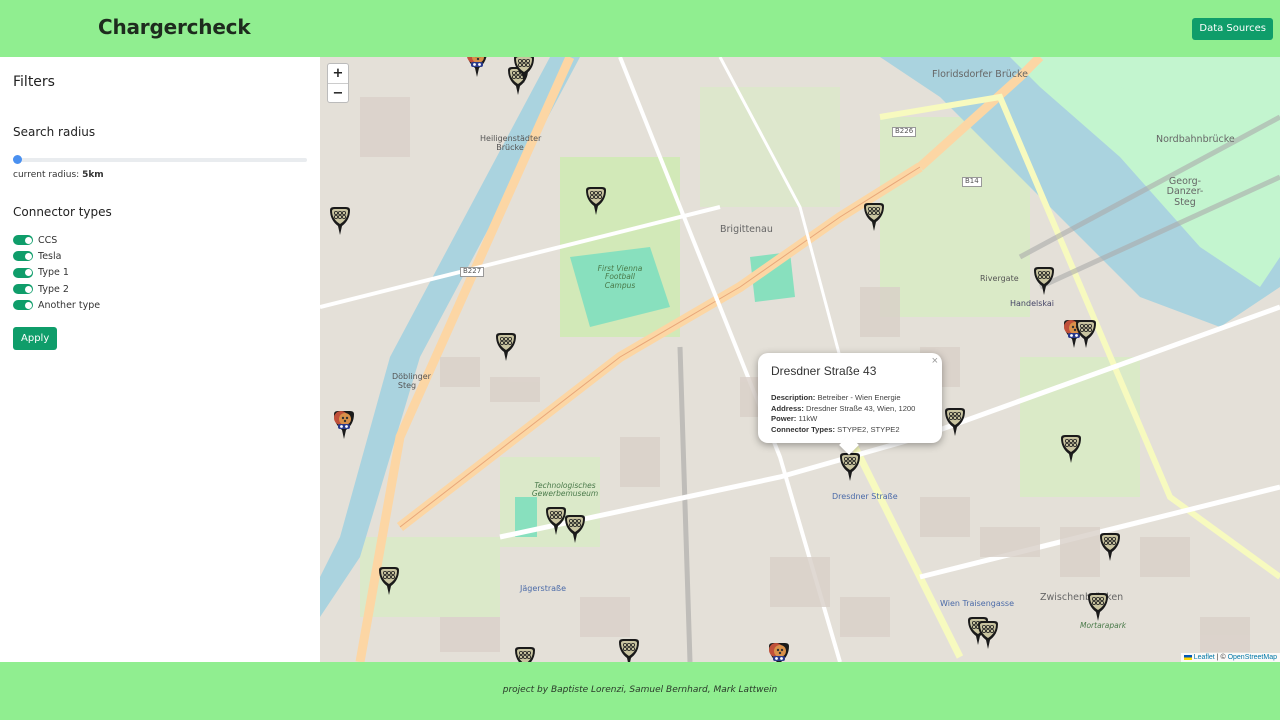  Describe the element at coordinates (620, 277) in the screenshot. I see `map-label-first-vienna-campus: First Vienna Football Campus` at that location.